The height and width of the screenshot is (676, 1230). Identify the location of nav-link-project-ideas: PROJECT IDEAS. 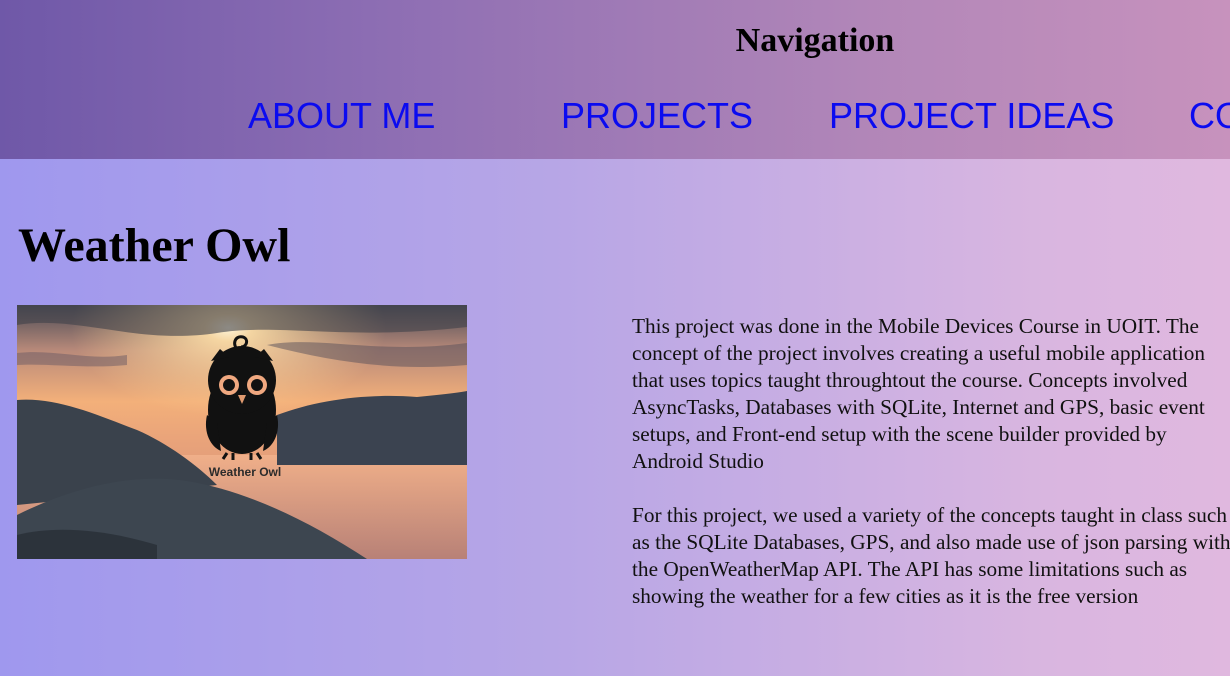
(971, 116).